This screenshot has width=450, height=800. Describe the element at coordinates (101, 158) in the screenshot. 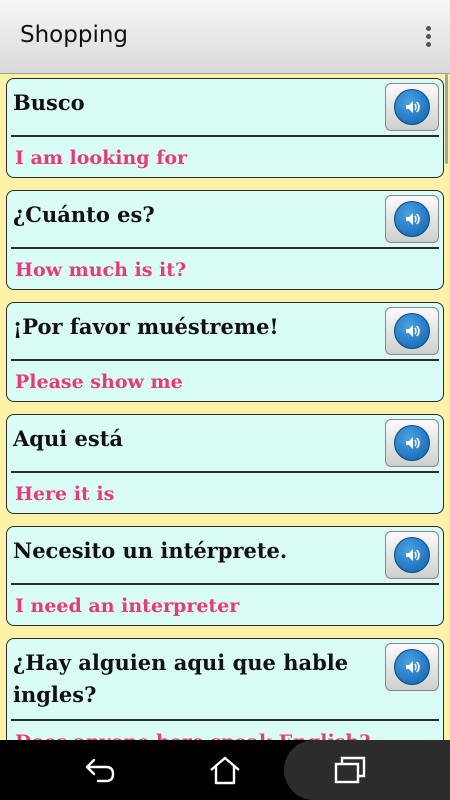

I see `translation-text: I am looking for` at that location.